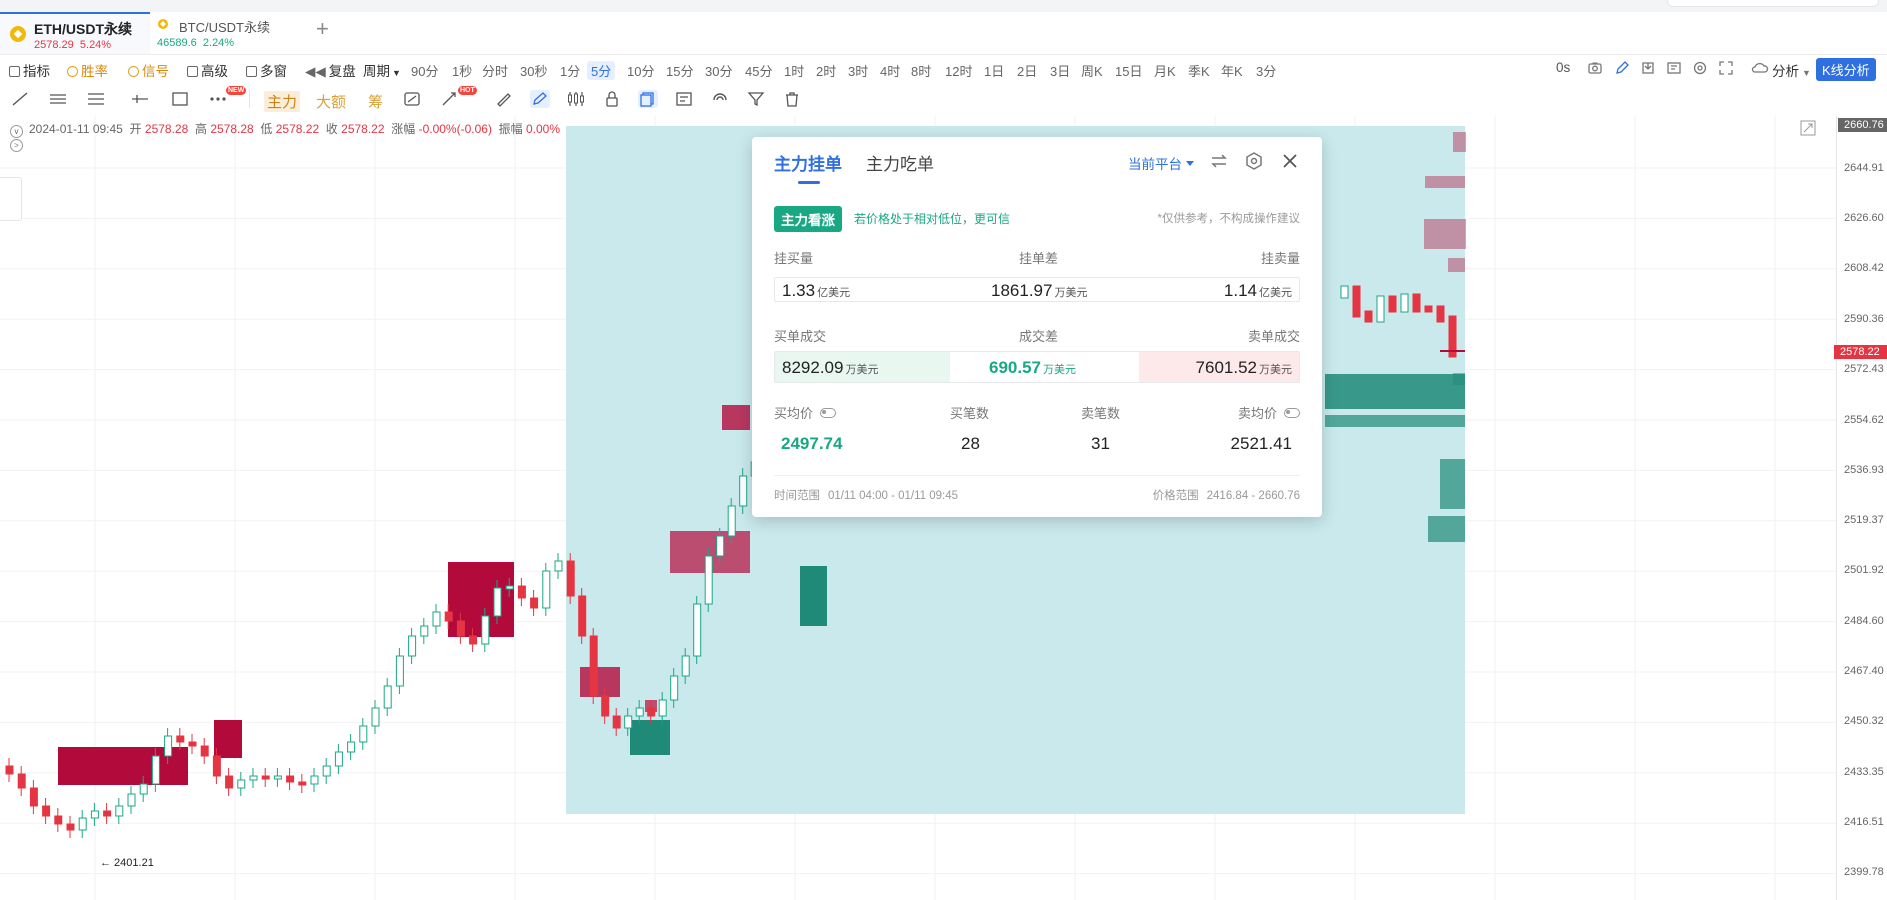  Describe the element at coordinates (140, 99) in the screenshot. I see `horizontal-ray-icon` at that location.